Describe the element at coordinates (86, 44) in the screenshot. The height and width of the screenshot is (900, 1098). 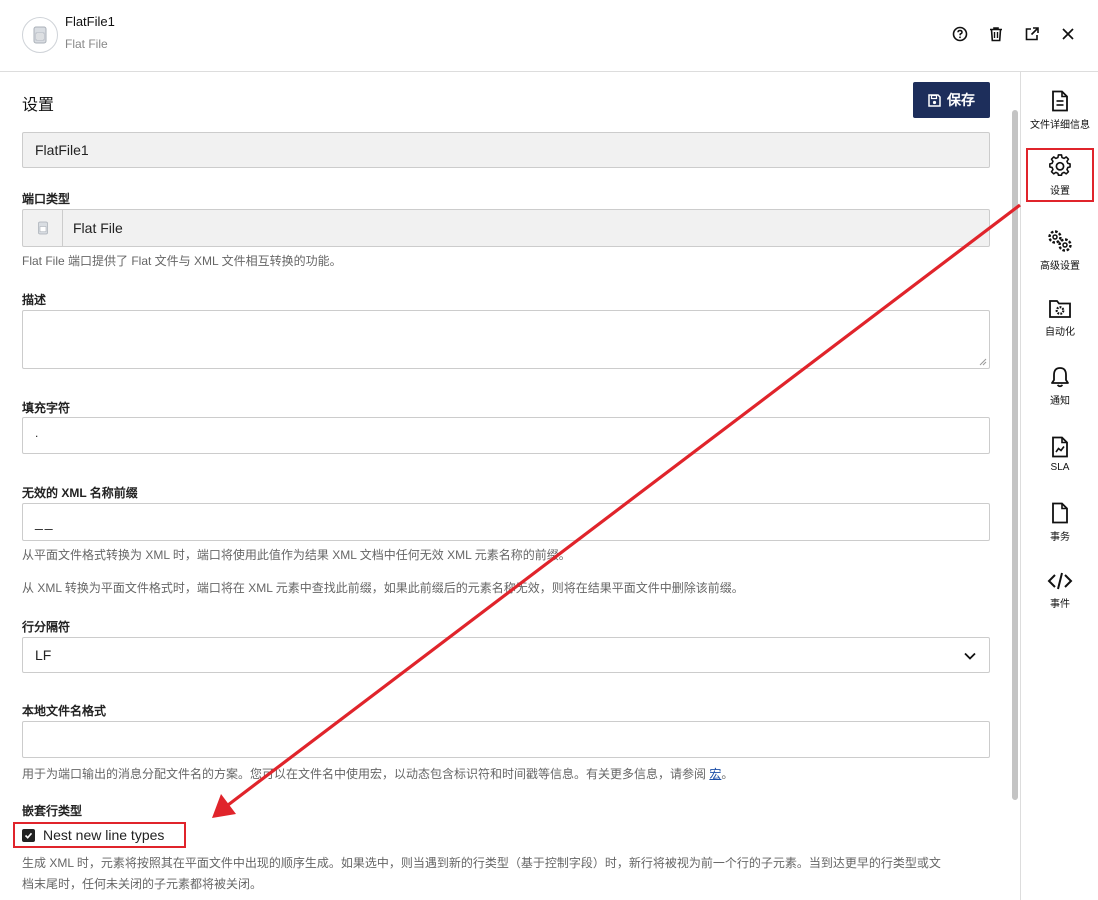
I see `port-subtitle: Flat File` at that location.